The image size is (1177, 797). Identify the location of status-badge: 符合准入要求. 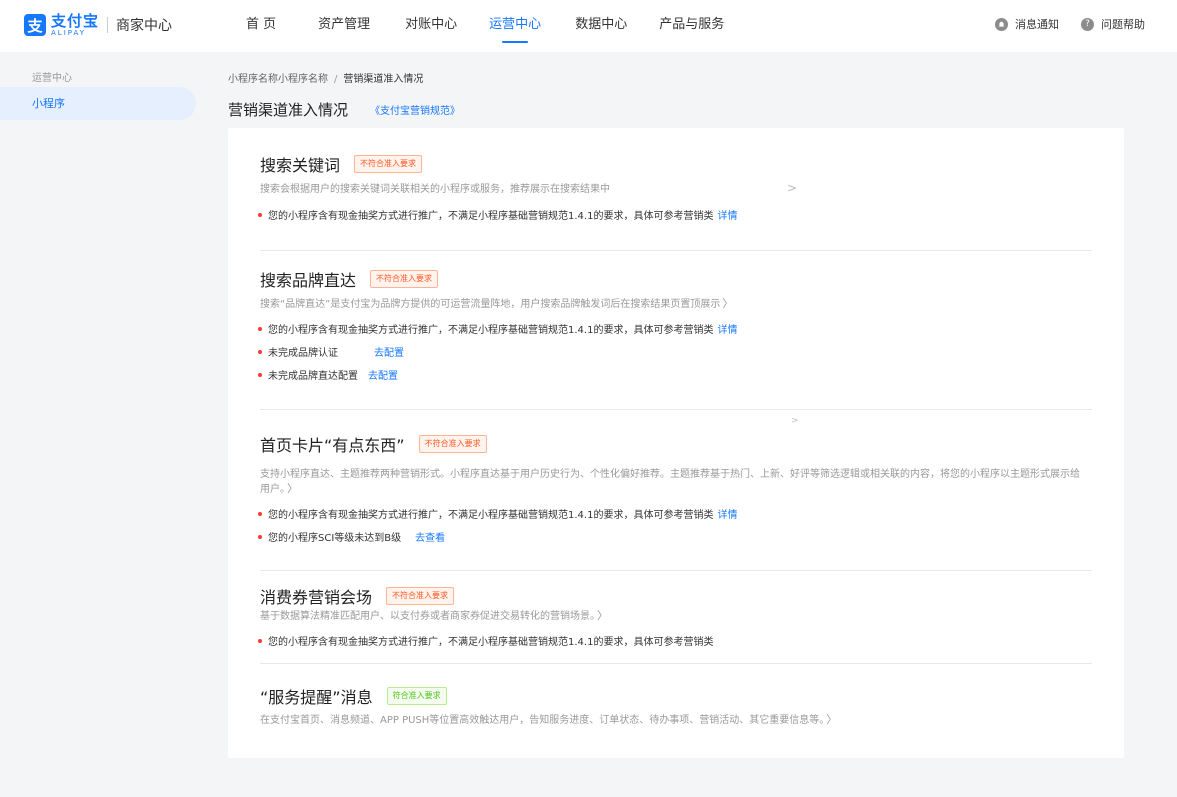
(416, 696).